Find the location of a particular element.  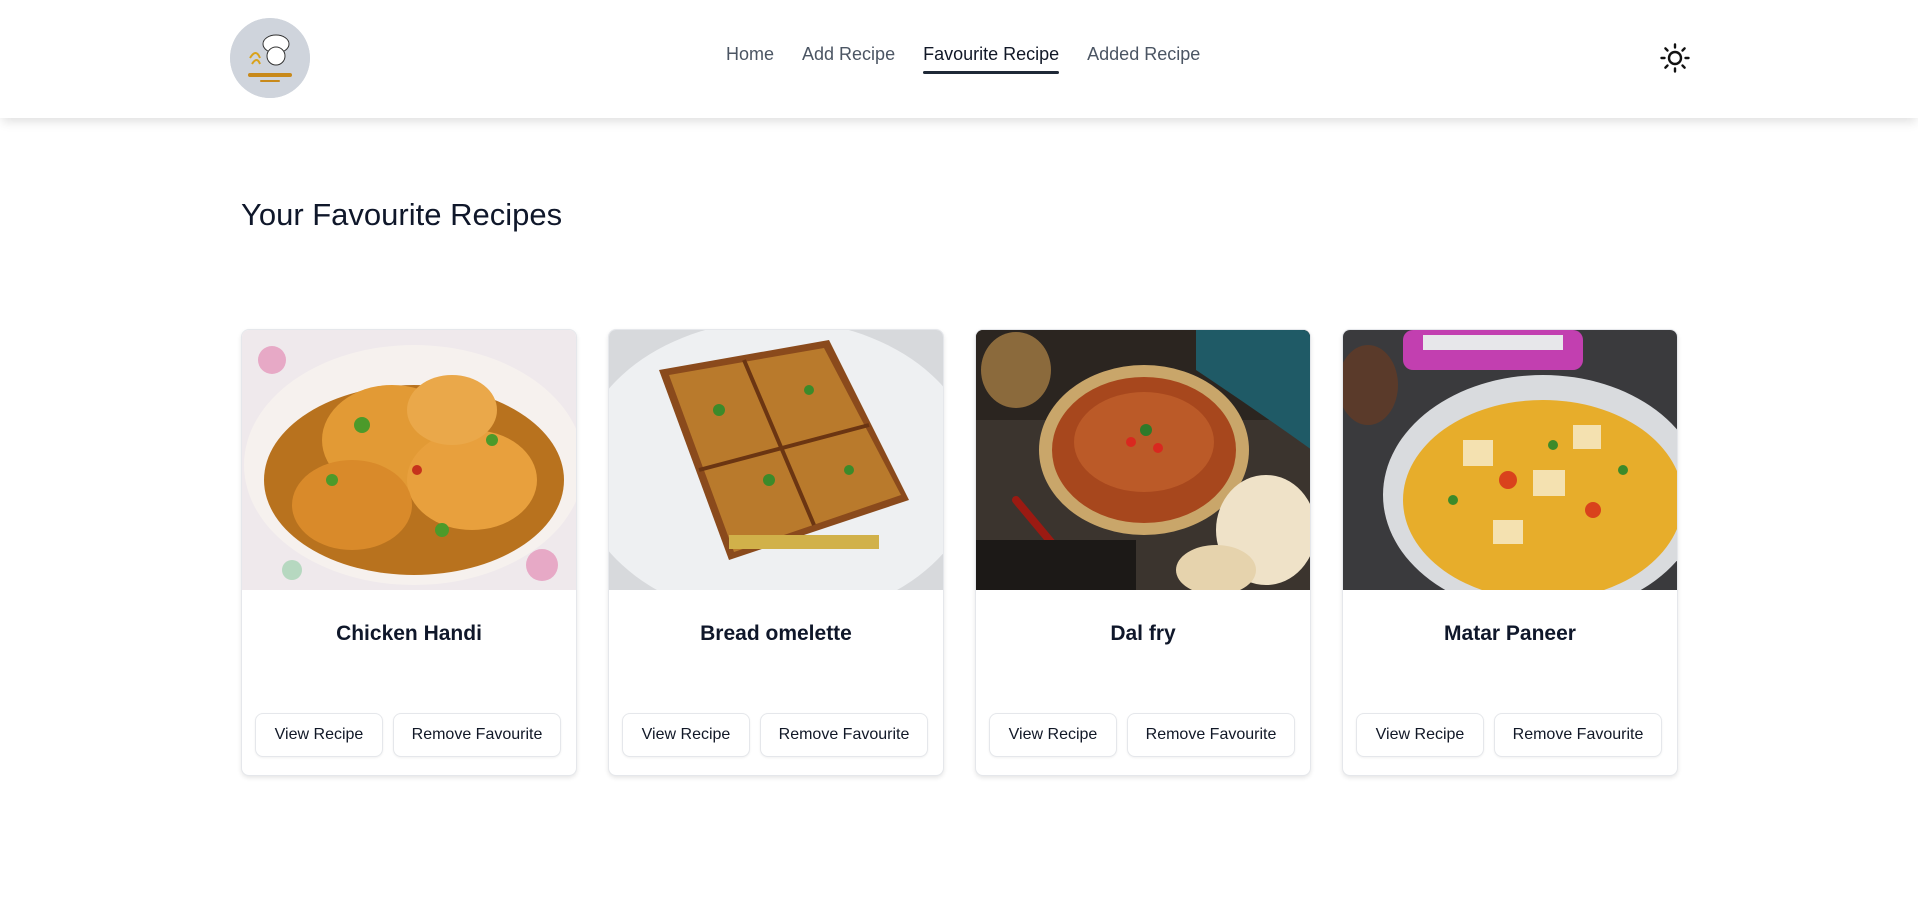

recipe-name: Chicken Handi is located at coordinates (409, 633).